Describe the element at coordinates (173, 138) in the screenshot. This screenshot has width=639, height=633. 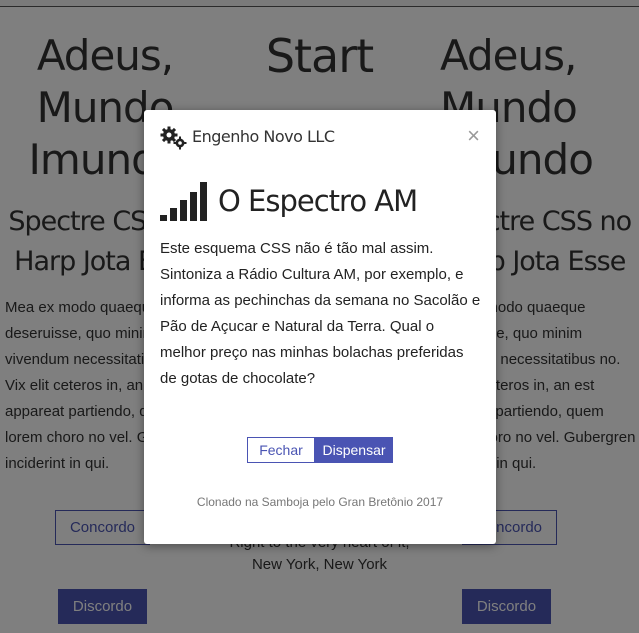
I see `gears-icon` at that location.